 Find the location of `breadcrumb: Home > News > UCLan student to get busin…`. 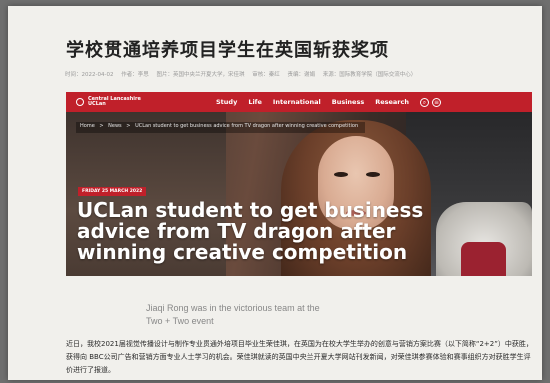

breadcrumb: Home > News > UCLan student to get busin… is located at coordinates (221, 127).